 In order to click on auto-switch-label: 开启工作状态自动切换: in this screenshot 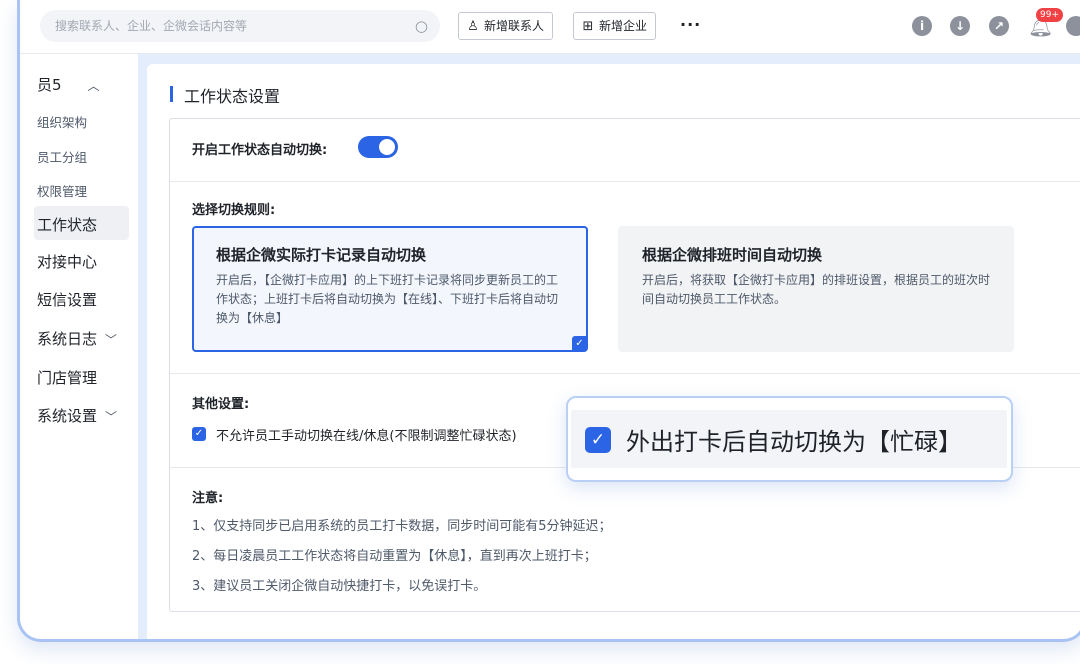, I will do `click(260, 150)`.